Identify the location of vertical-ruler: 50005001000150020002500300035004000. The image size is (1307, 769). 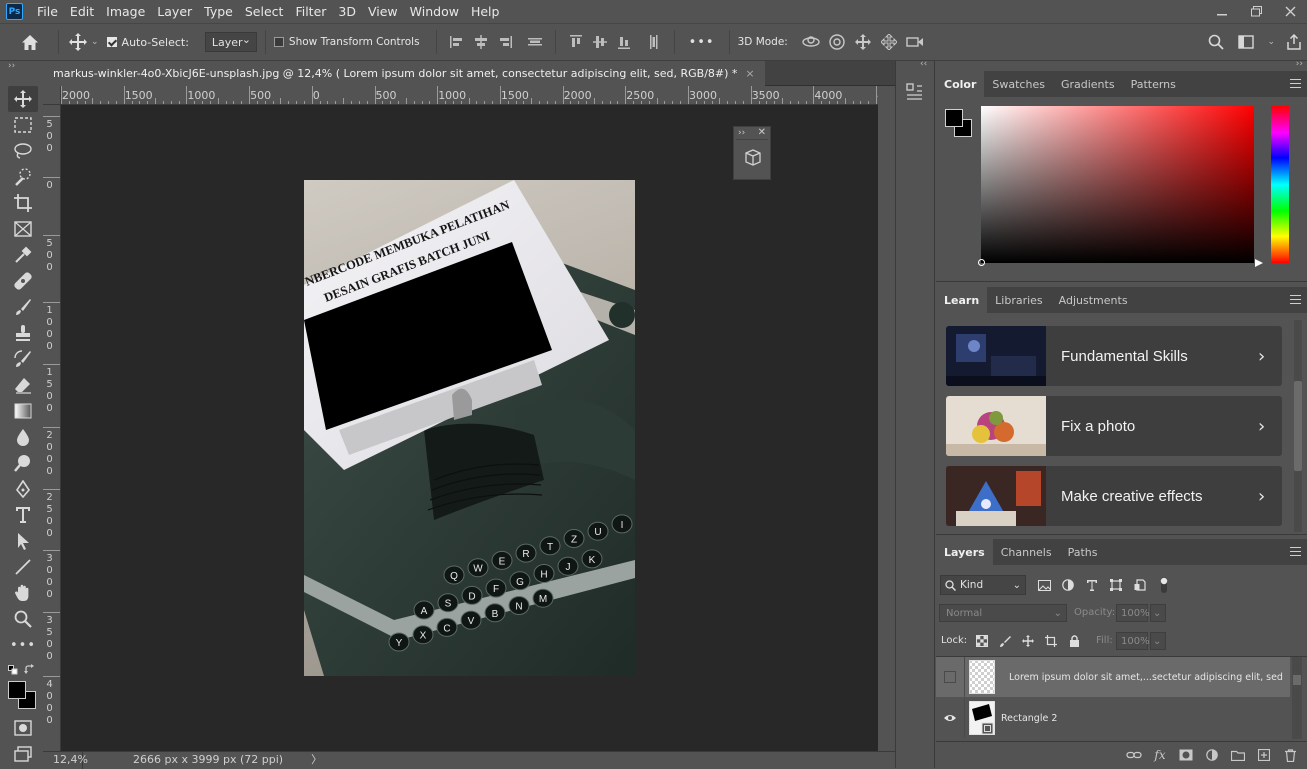
(52, 428).